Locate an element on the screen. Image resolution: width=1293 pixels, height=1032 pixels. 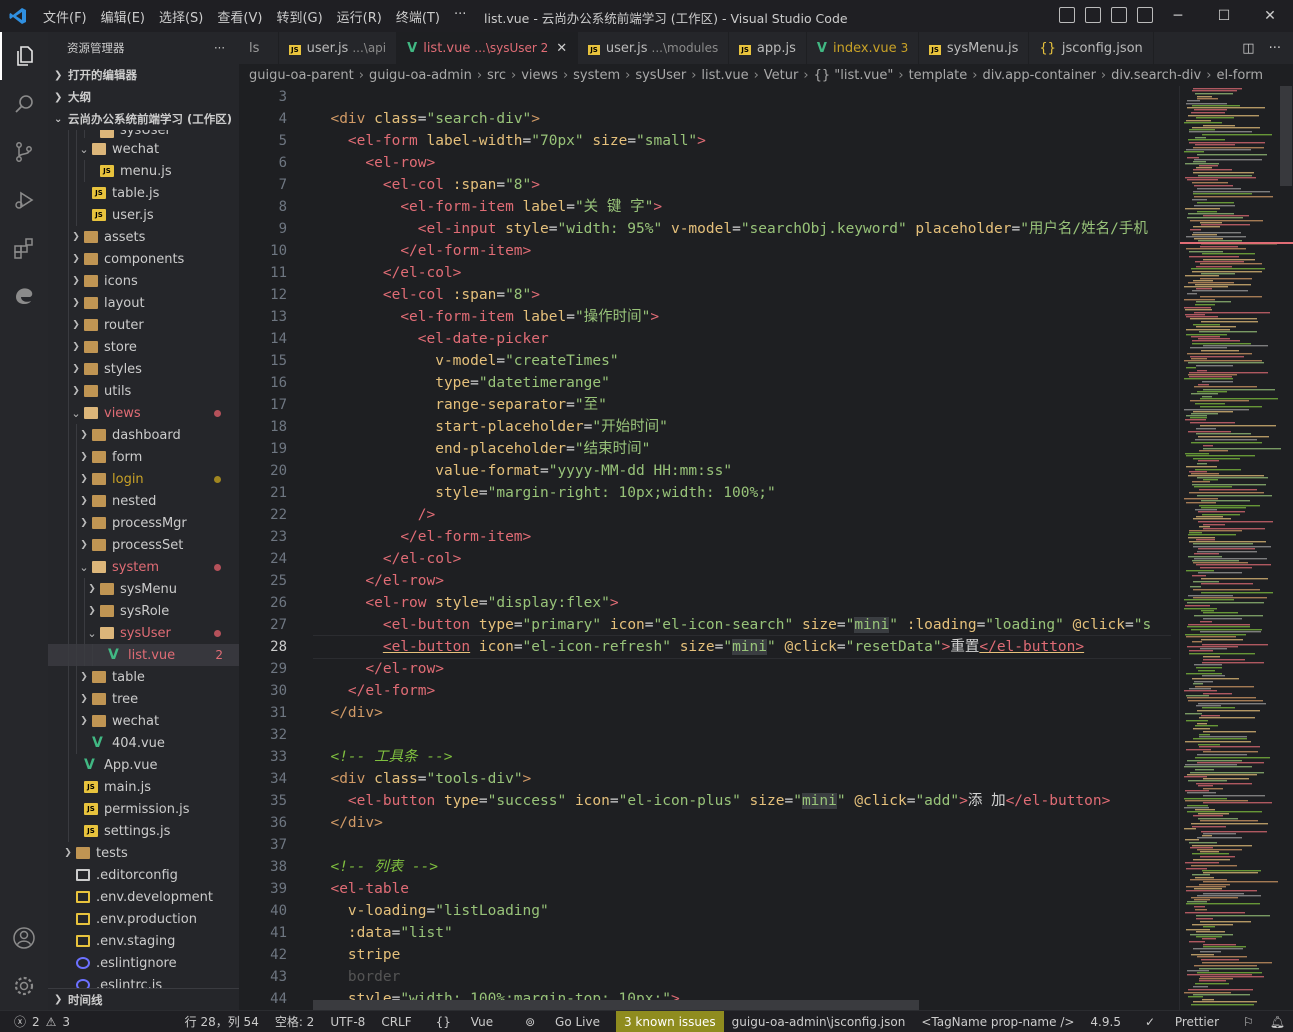
language-mode: {} Vue is located at coordinates (465, 1022).